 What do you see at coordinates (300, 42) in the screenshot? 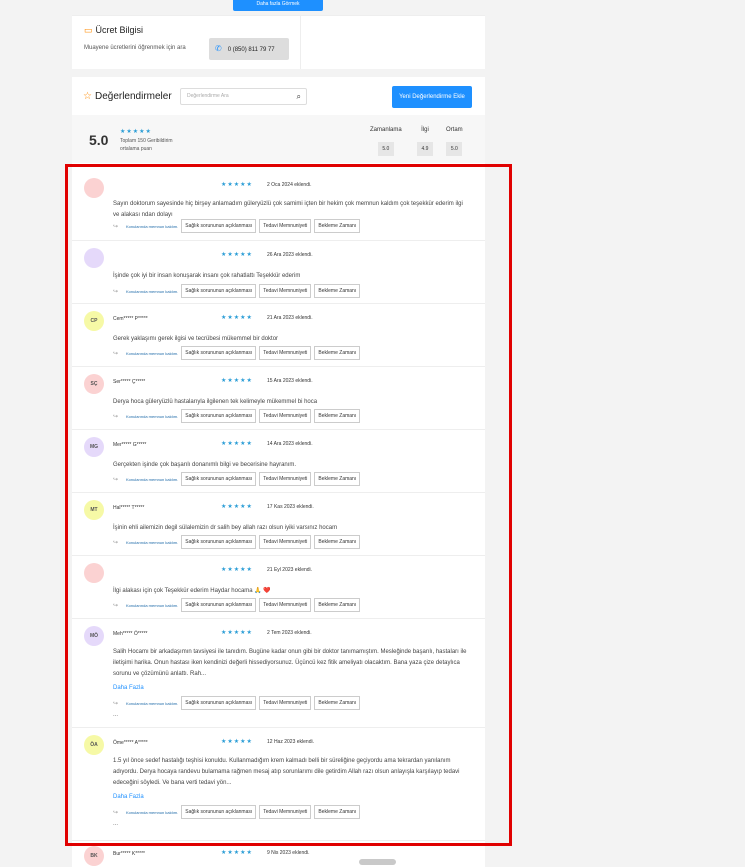
I see `divider` at bounding box center [300, 42].